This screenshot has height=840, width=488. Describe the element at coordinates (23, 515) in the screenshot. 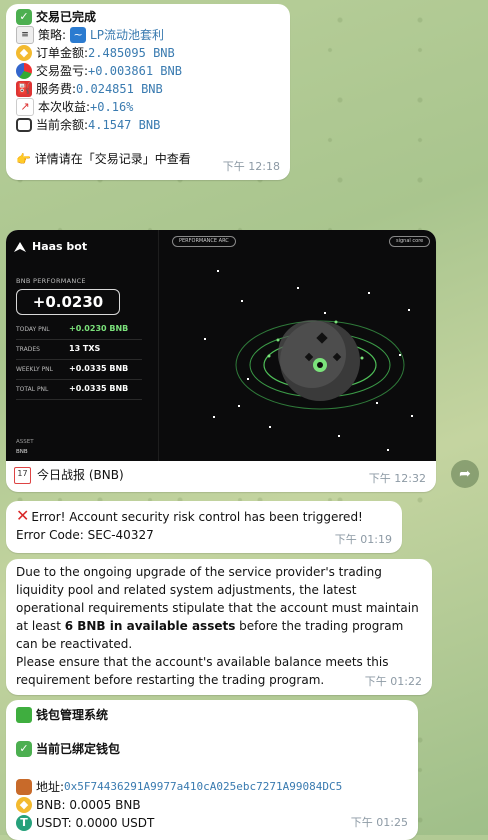

I see `cross-mark-icon: ✕` at that location.